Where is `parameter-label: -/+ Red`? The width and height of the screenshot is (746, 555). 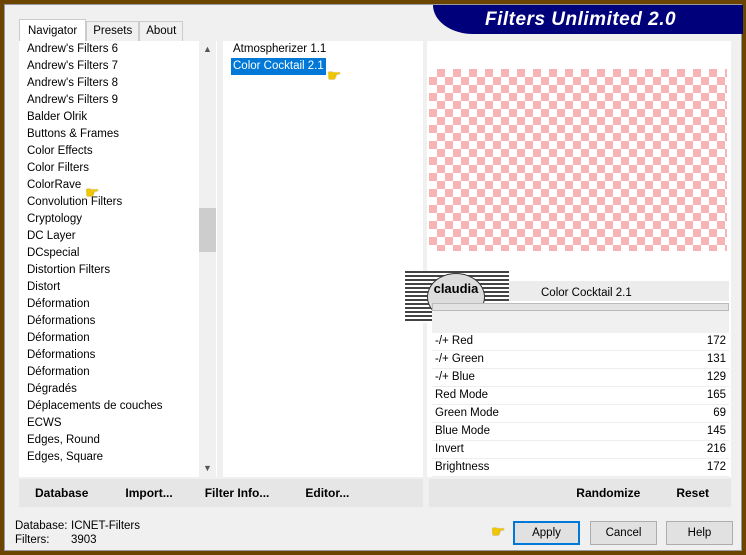 parameter-label: -/+ Red is located at coordinates (454, 341).